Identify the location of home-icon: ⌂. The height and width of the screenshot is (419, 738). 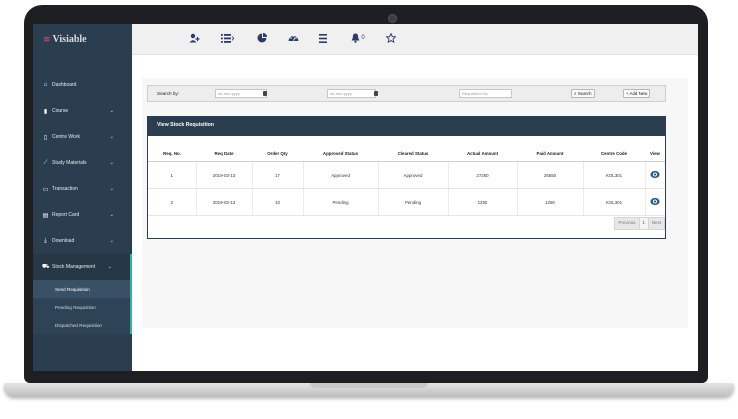
(45, 85).